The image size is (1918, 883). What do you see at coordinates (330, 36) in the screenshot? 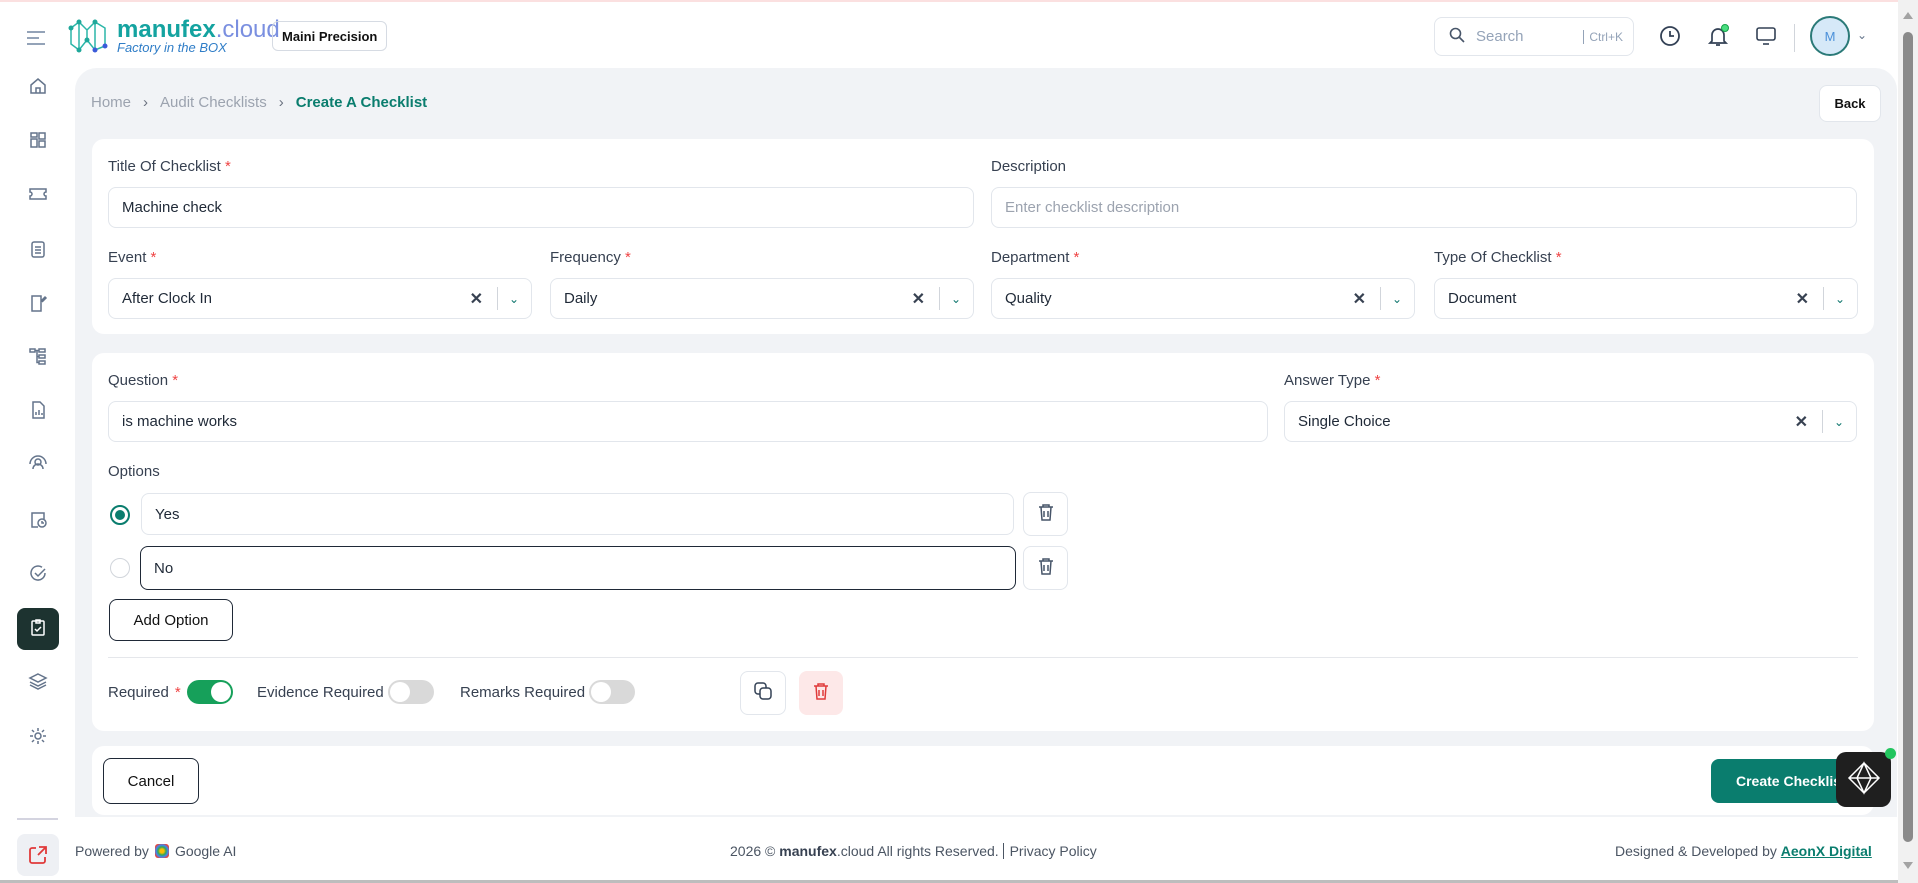
I see `organization-badge: Maini Precision` at bounding box center [330, 36].